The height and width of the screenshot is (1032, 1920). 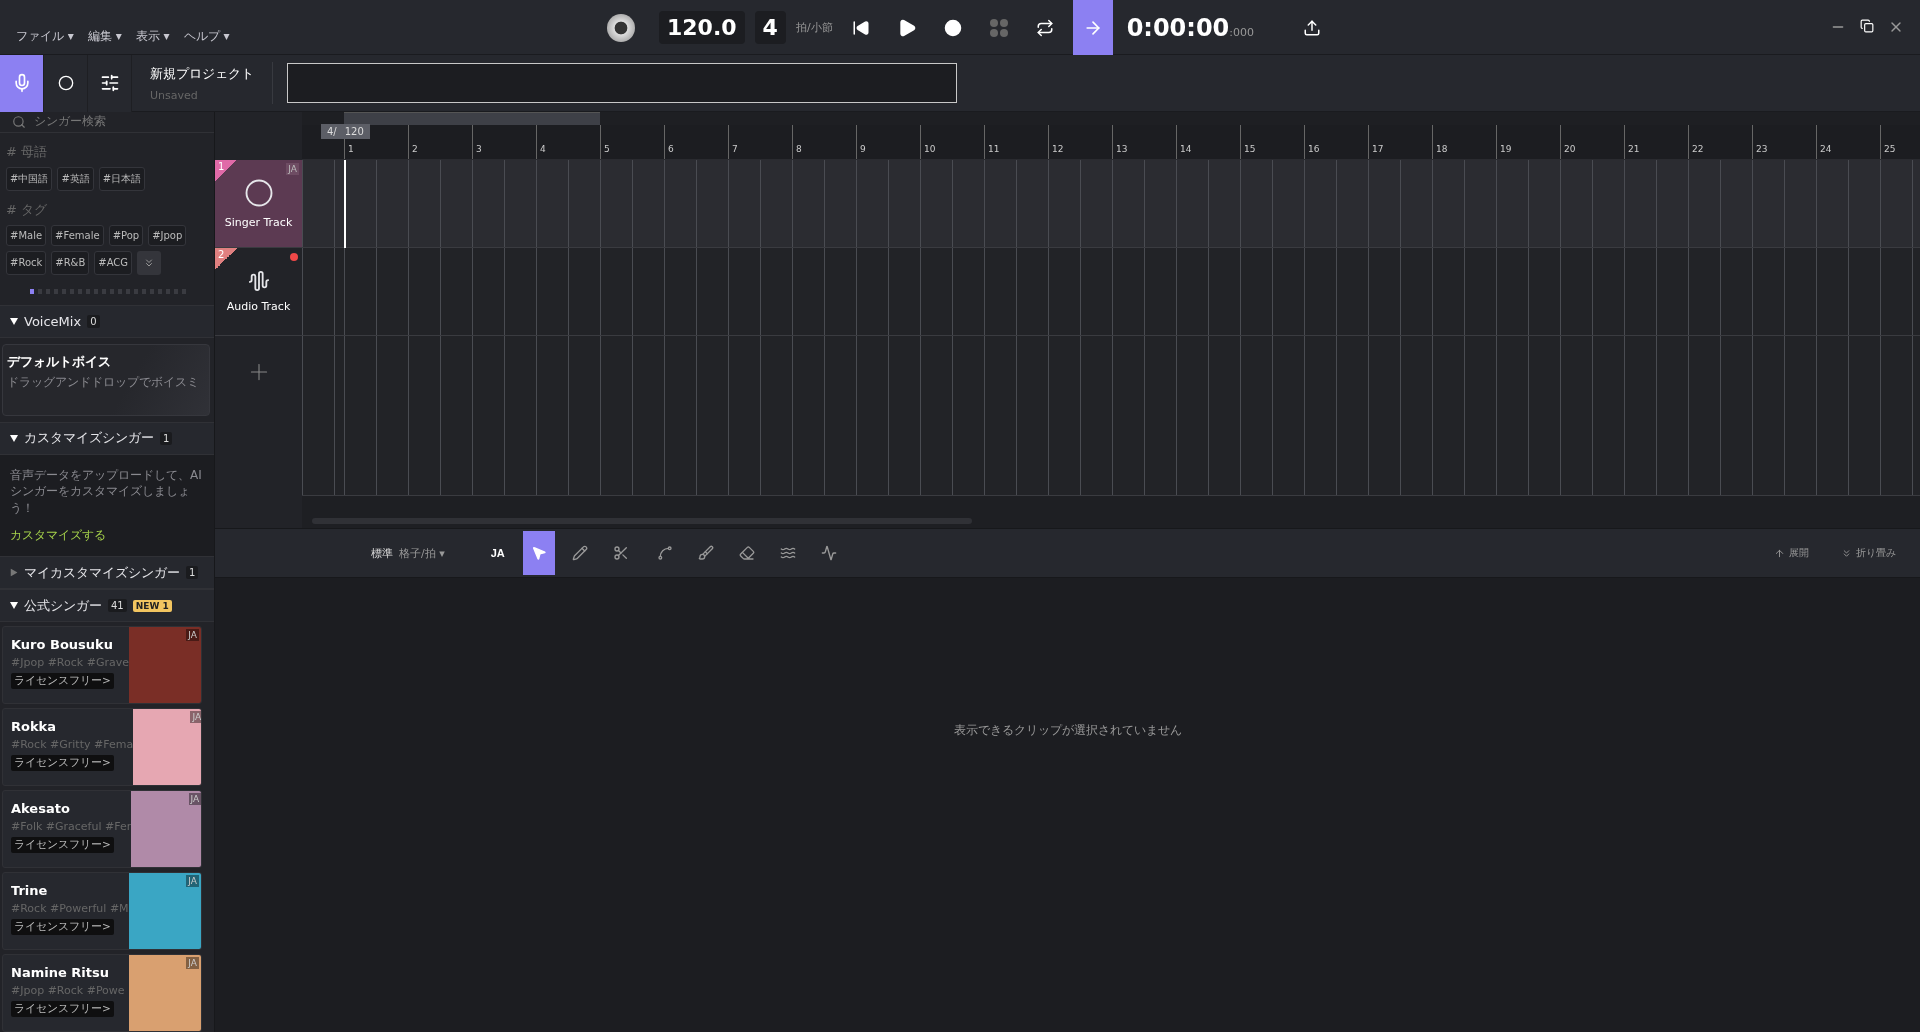 What do you see at coordinates (258, 281) in the screenshot?
I see `waveform-icon` at bounding box center [258, 281].